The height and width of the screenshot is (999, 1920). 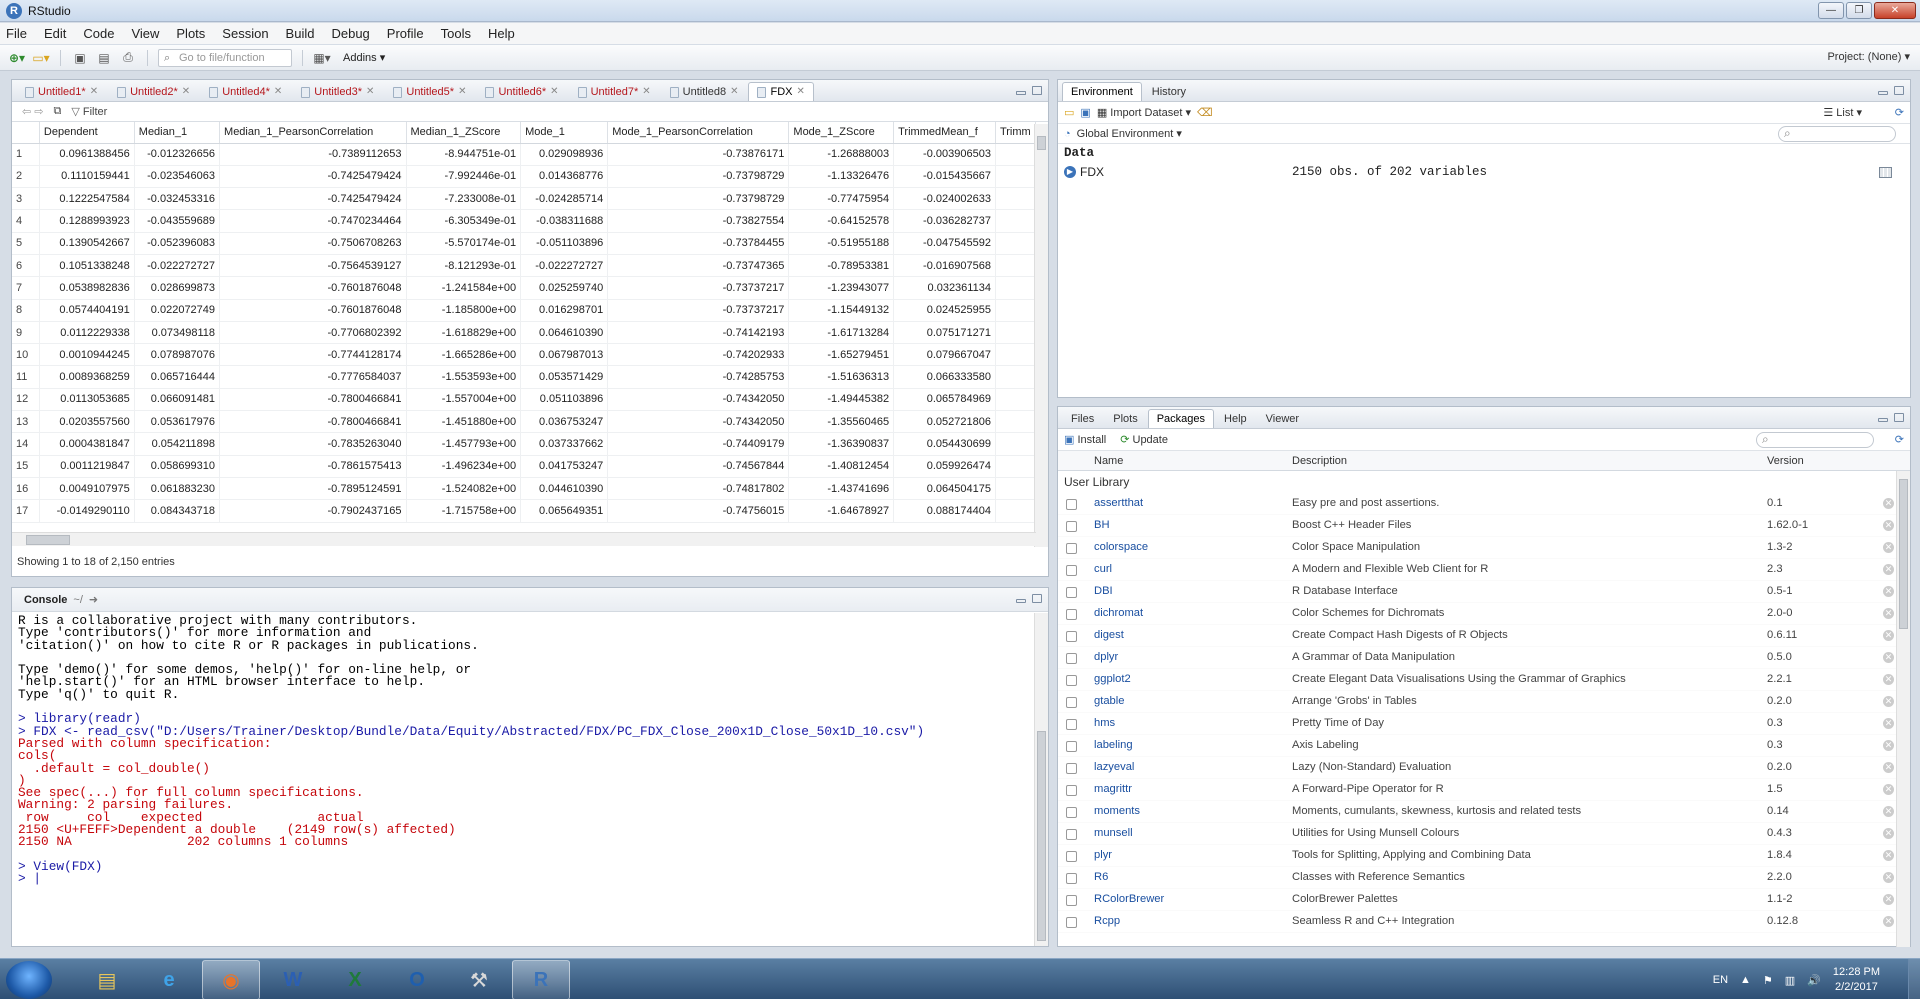 What do you see at coordinates (1118, 613) in the screenshot?
I see `package-name-link: dichromat` at bounding box center [1118, 613].